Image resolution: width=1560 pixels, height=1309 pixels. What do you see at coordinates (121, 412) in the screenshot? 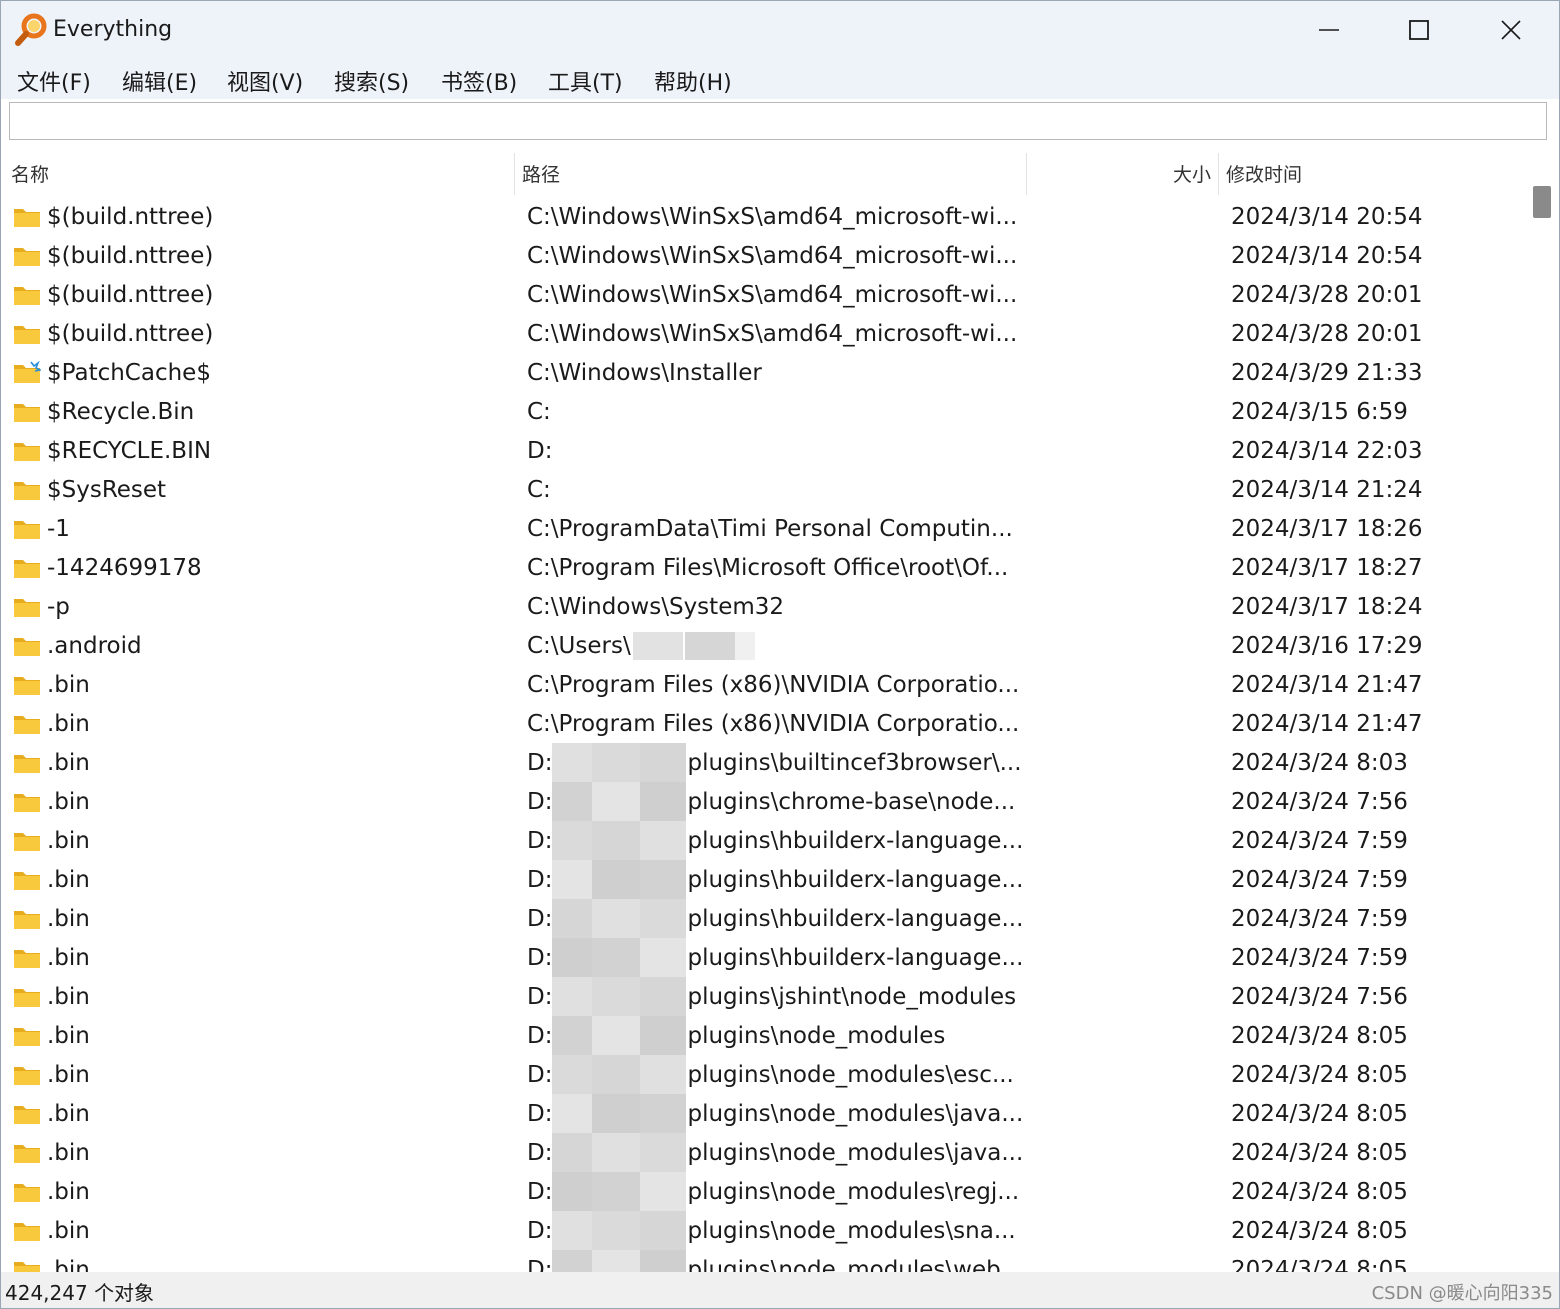
I see `file-name: $Recycle.Bin` at bounding box center [121, 412].